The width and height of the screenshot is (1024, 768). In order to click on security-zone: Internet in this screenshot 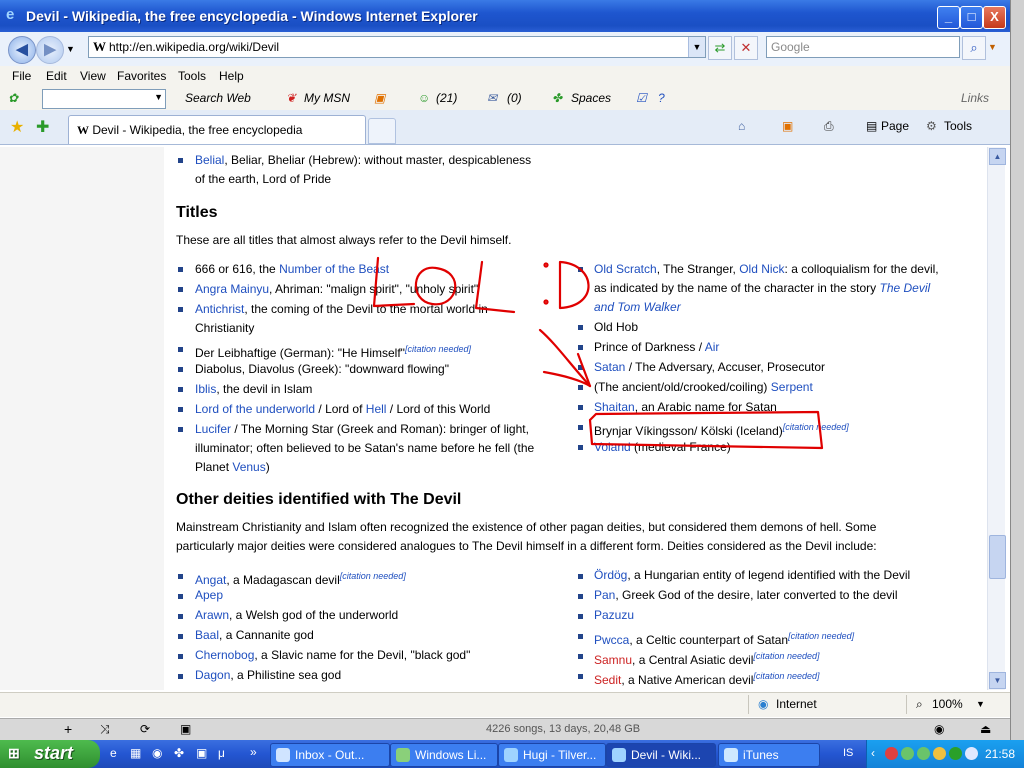, I will do `click(796, 704)`.